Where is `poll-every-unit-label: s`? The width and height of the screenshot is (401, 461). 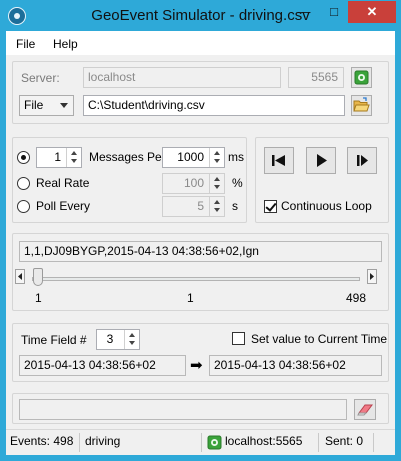
poll-every-unit-label: s is located at coordinates (235, 206).